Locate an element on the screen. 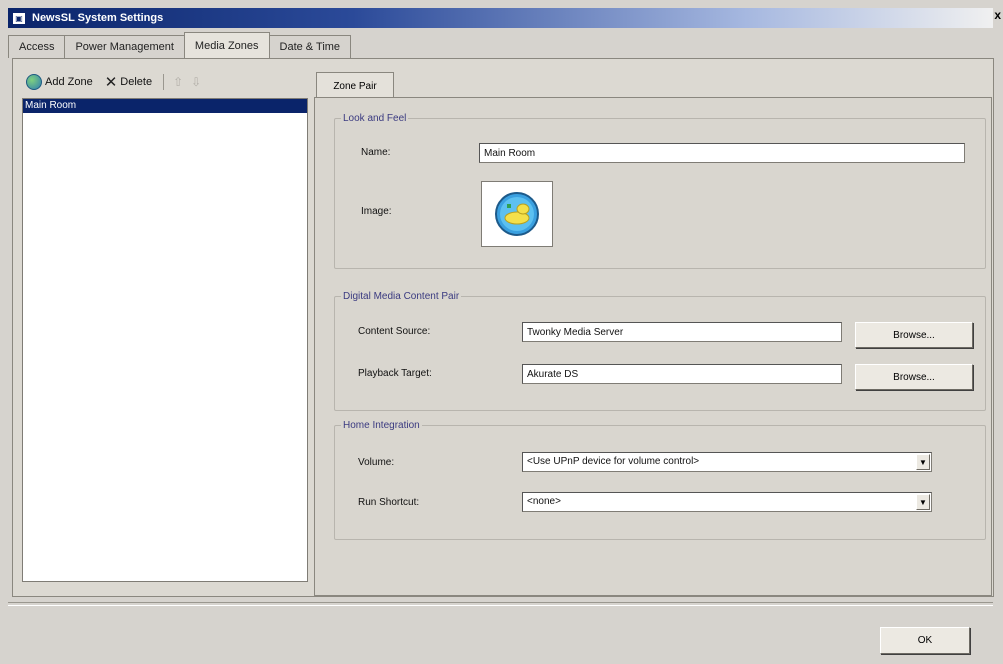  name-field: Main Room is located at coordinates (722, 153).